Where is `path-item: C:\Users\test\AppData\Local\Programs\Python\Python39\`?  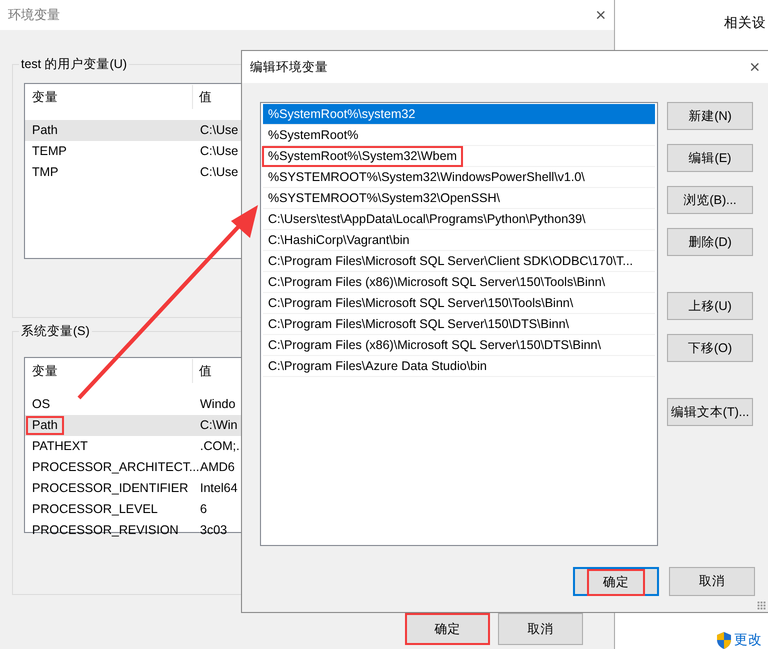
path-item: C:\Users\test\AppData\Local\Programs\Python\Python39\ is located at coordinates (459, 219).